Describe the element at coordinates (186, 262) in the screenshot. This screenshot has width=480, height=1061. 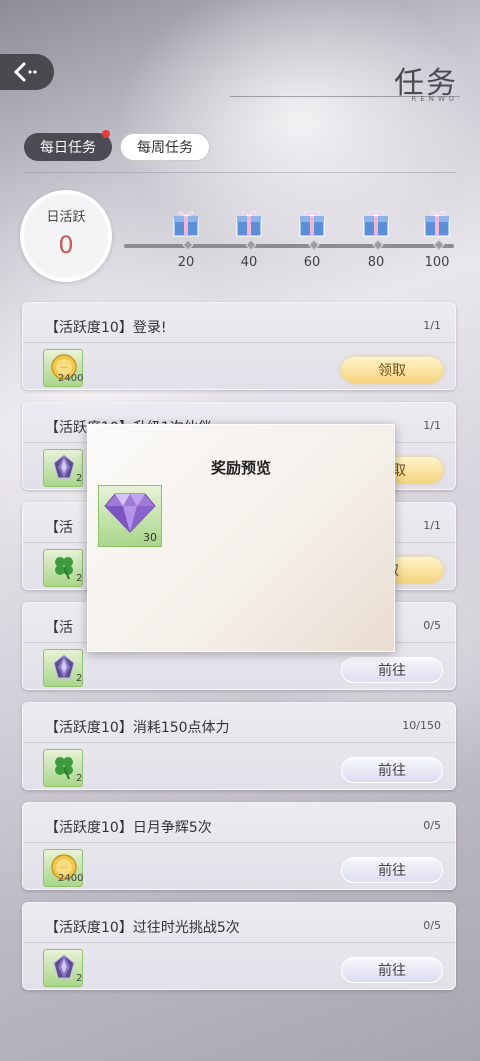
I see `milestone-label: 20` at that location.